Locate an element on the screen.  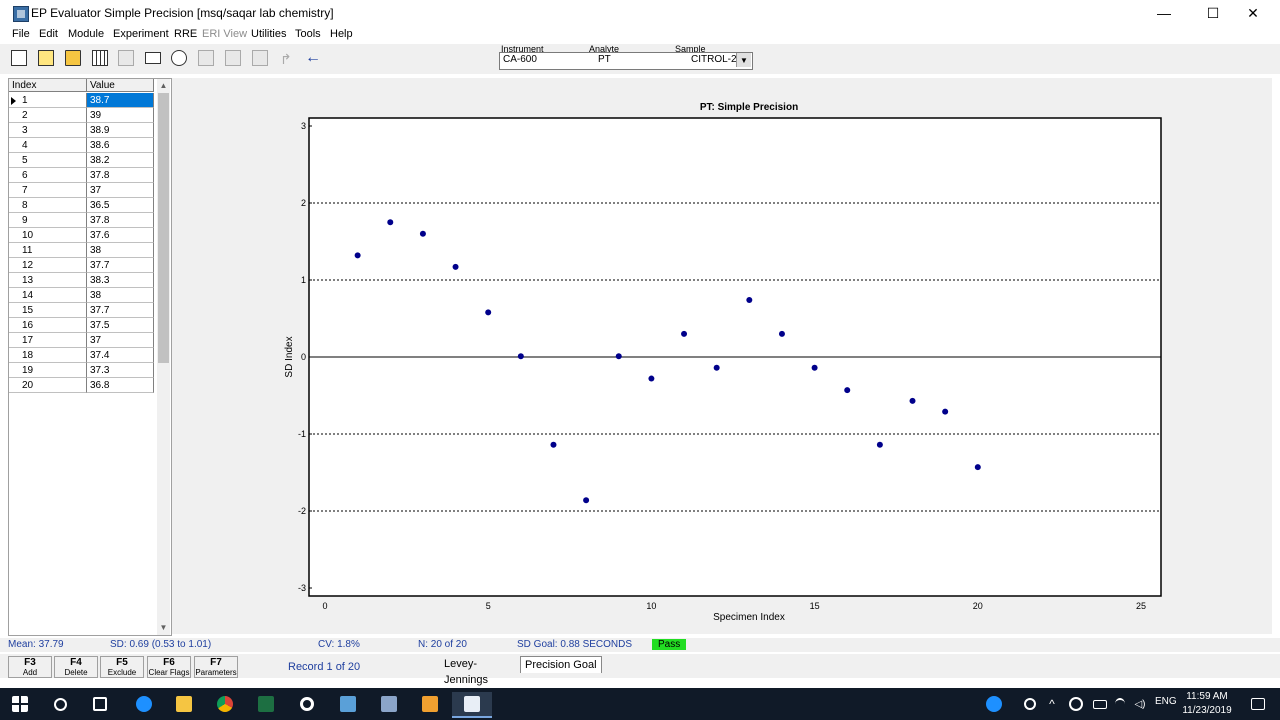
row-index-cell: 19 is located at coordinates (48, 370).